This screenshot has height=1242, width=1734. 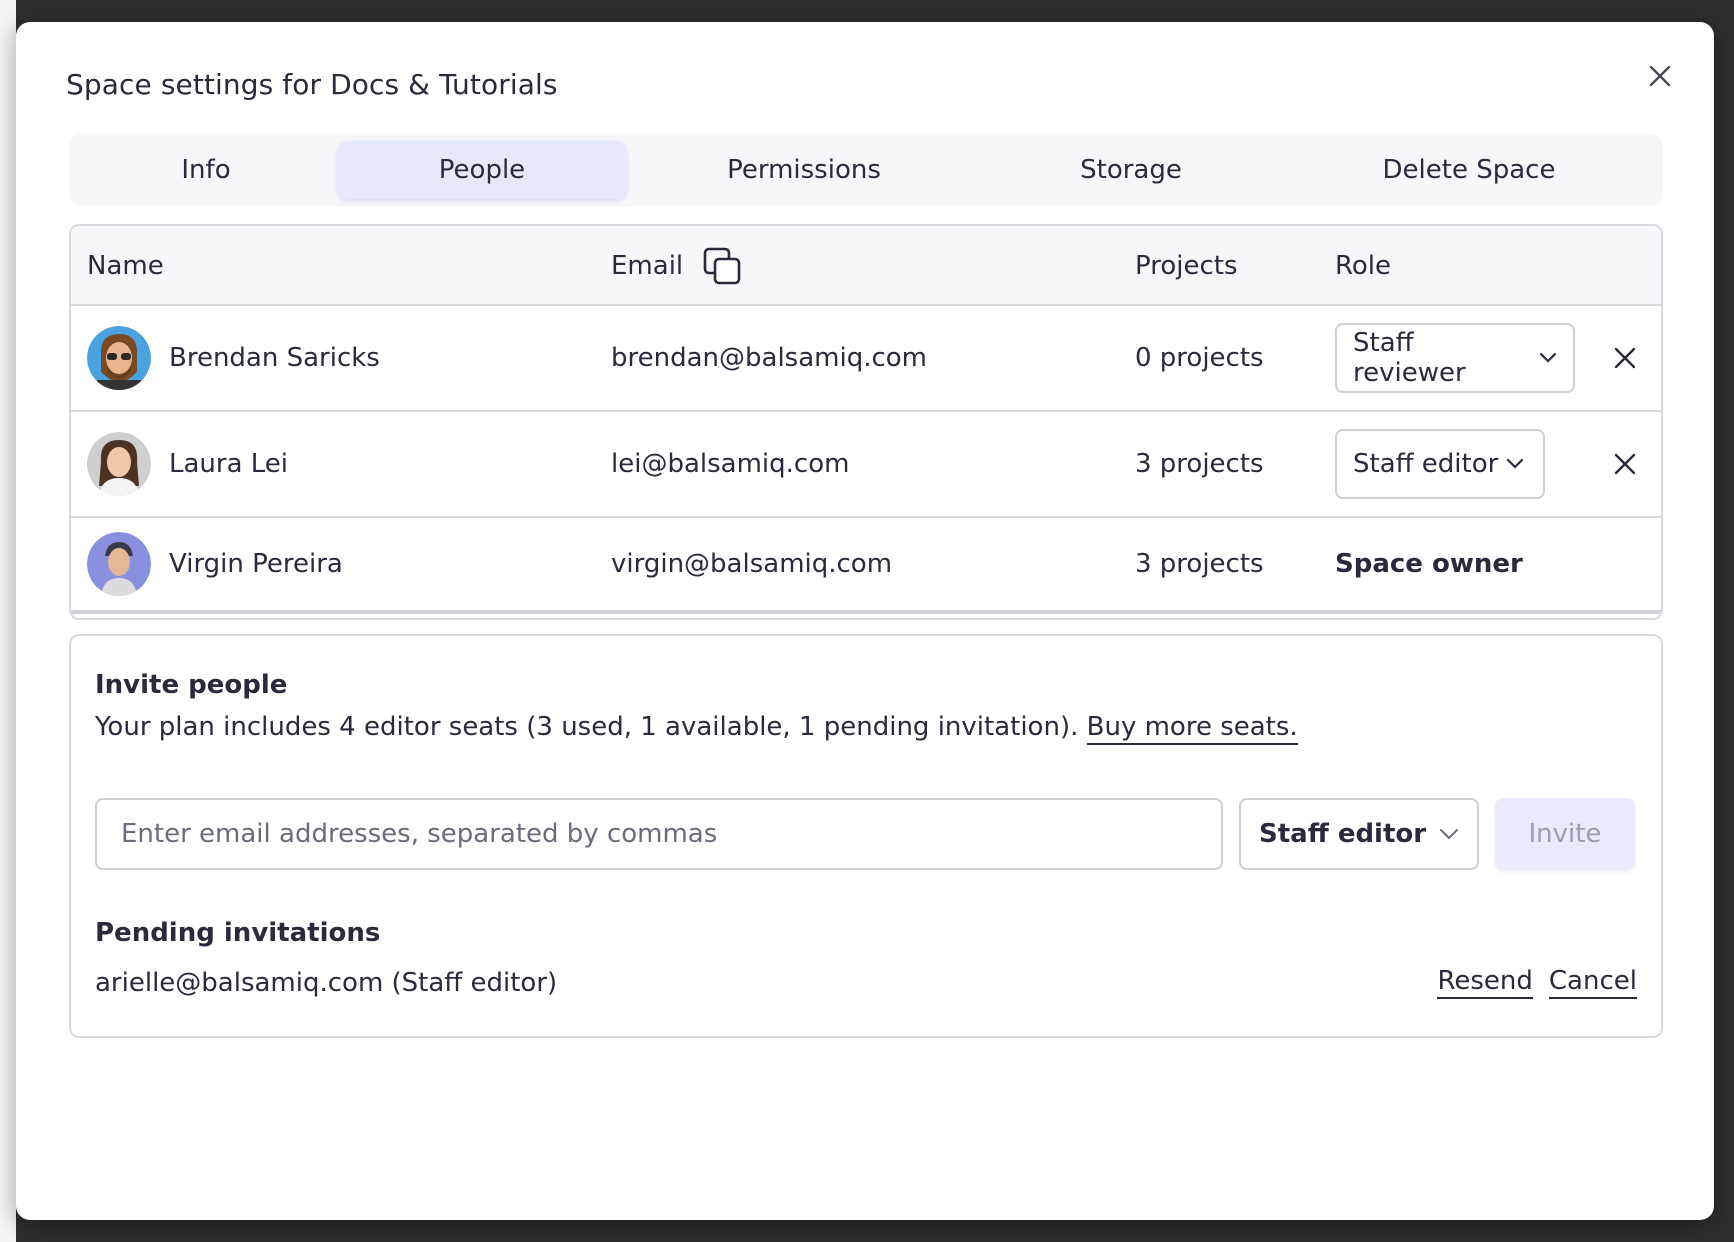 What do you see at coordinates (238, 933) in the screenshot?
I see `pending-invitations-title: Pending invitations` at bounding box center [238, 933].